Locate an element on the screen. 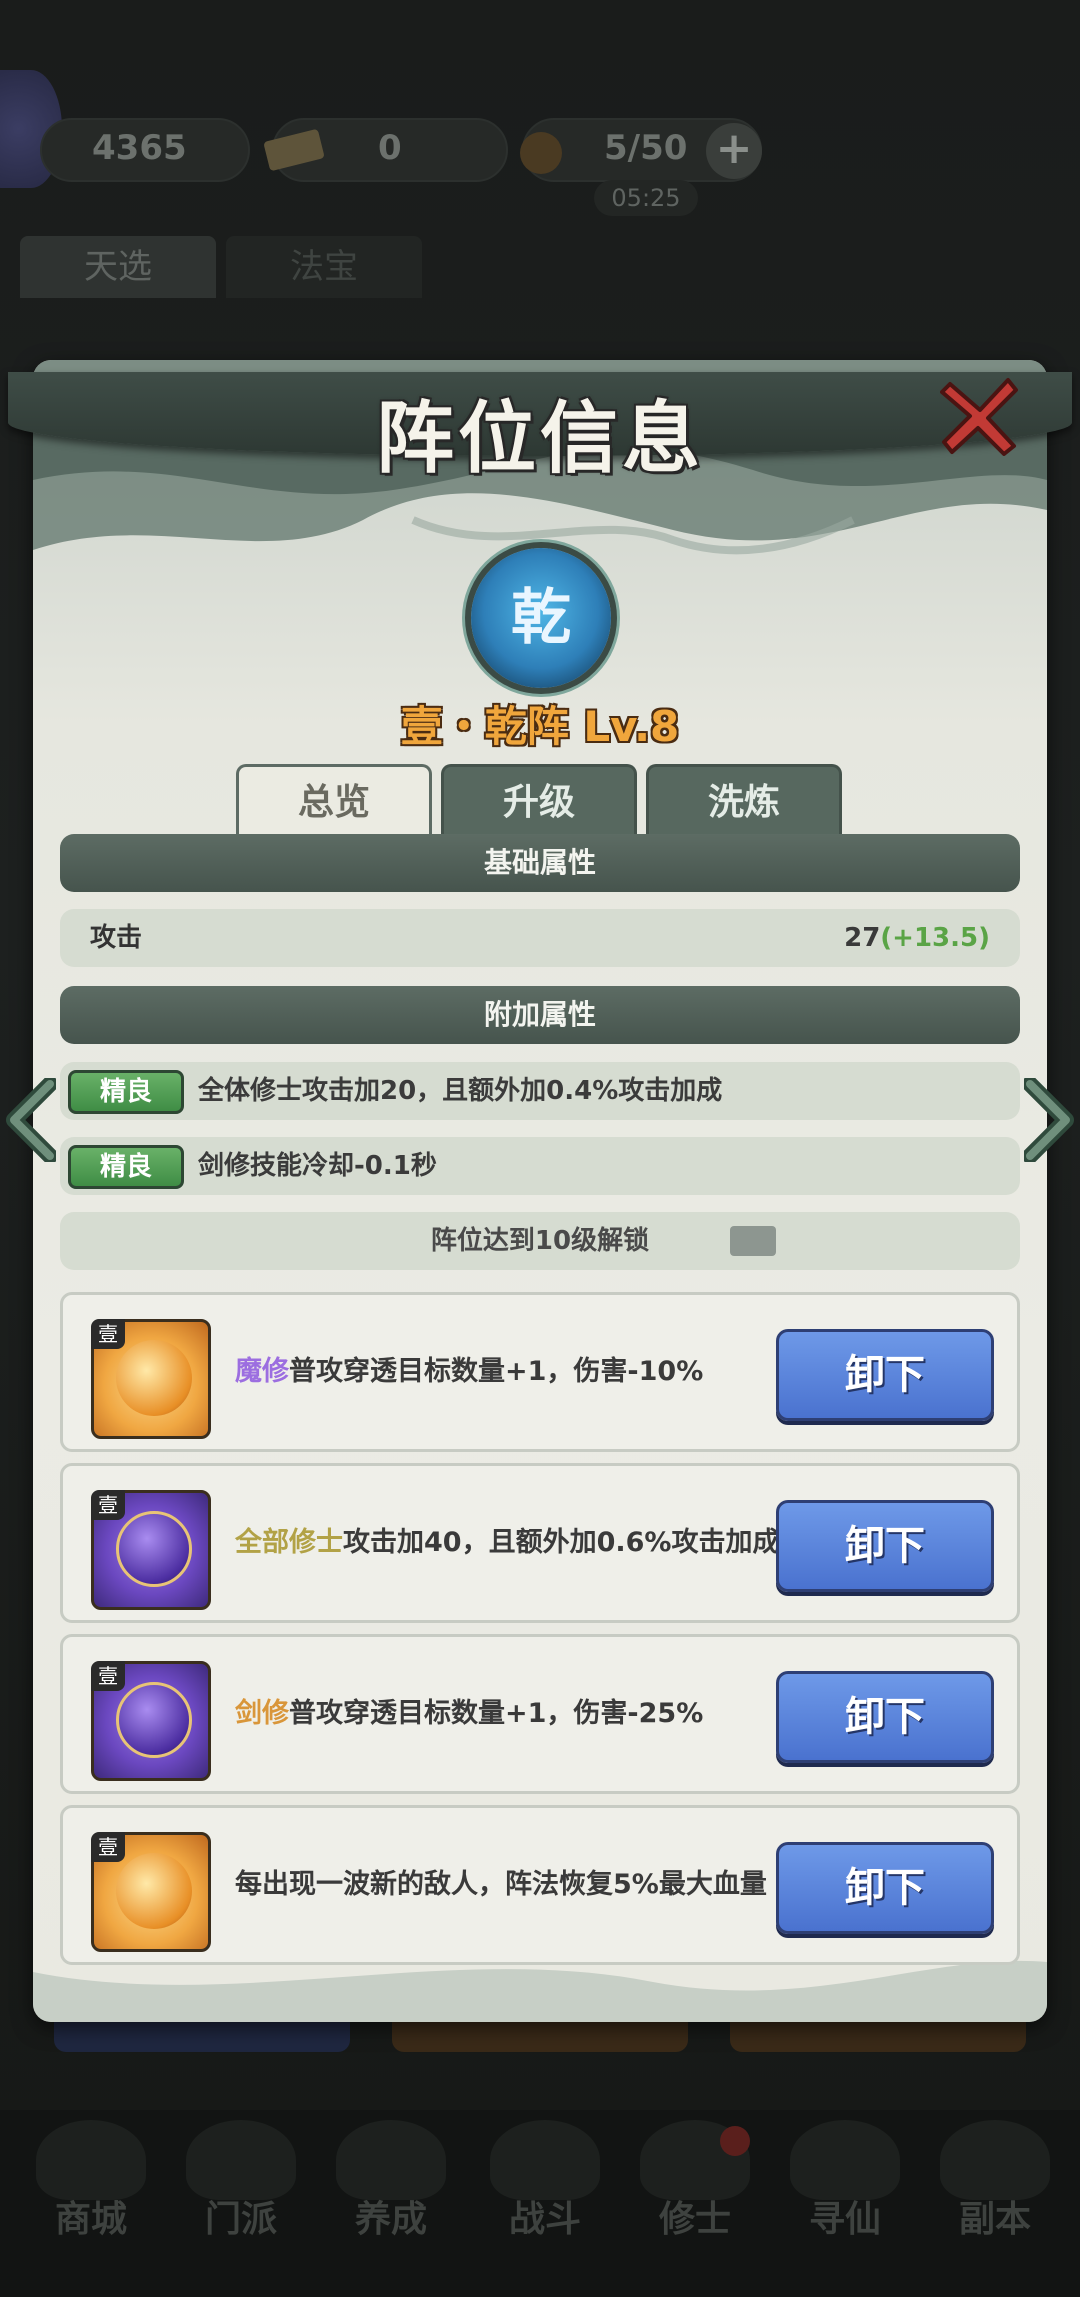  attack-row: 攻击 27(+13.5) is located at coordinates (540, 938).